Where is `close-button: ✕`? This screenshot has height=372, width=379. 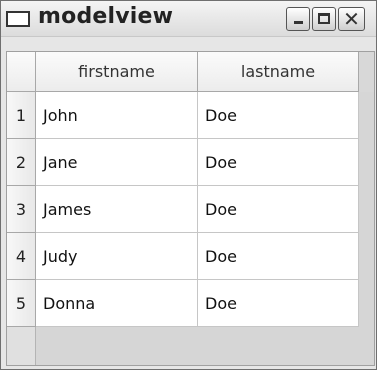 close-button: ✕ is located at coordinates (351, 19).